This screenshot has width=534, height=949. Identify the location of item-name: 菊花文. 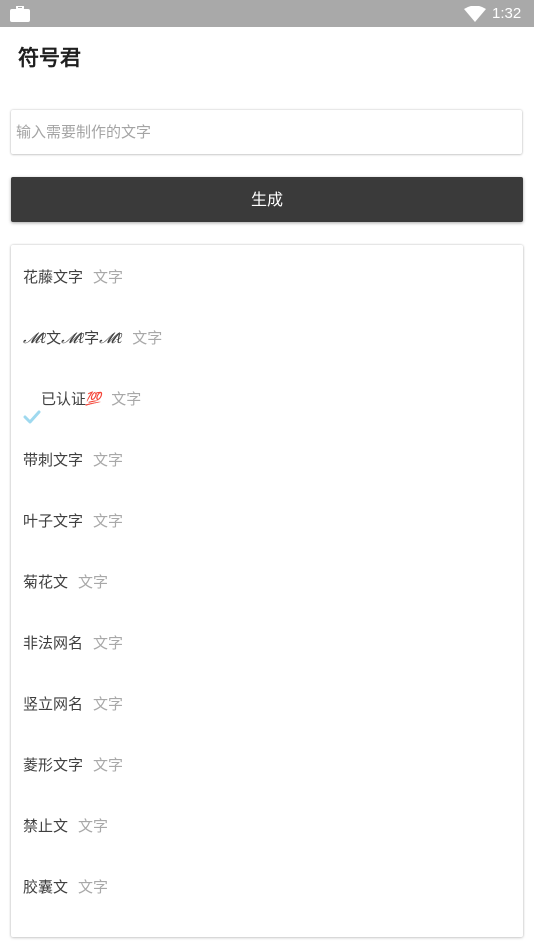
(46, 582).